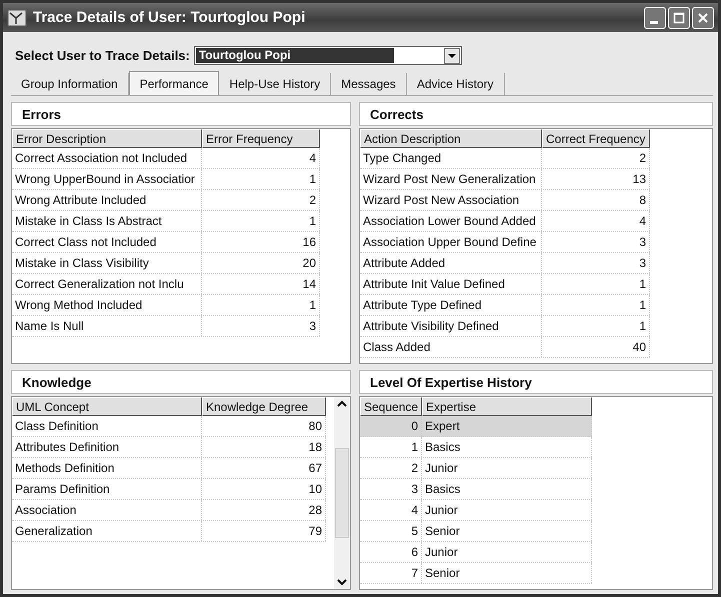  What do you see at coordinates (107, 263) in the screenshot?
I see `table-cell: Mistake in Class Visibility` at bounding box center [107, 263].